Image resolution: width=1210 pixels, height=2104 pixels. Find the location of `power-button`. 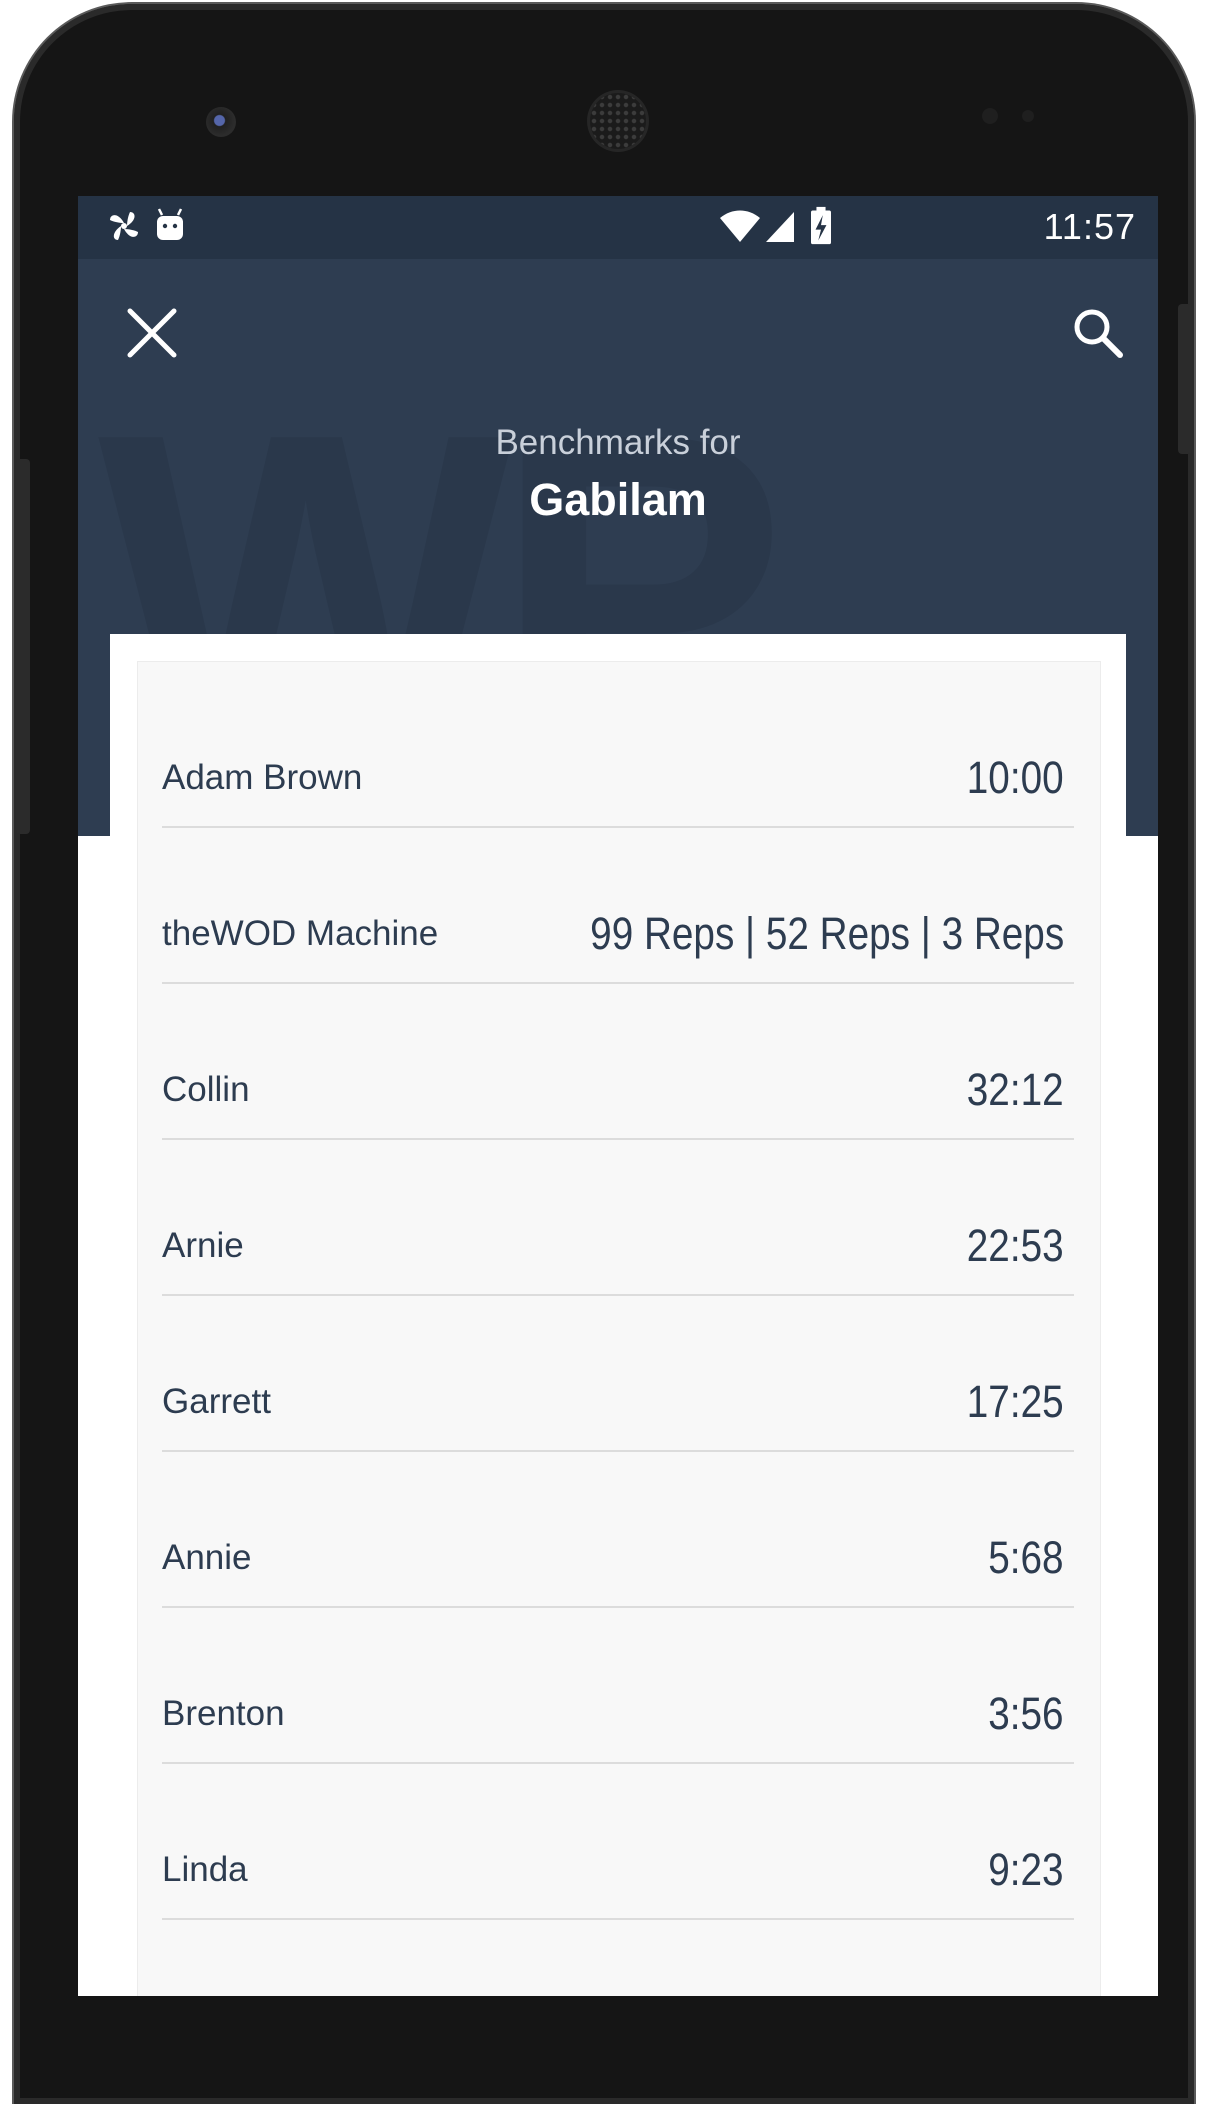

power-button is located at coordinates (1185, 379).